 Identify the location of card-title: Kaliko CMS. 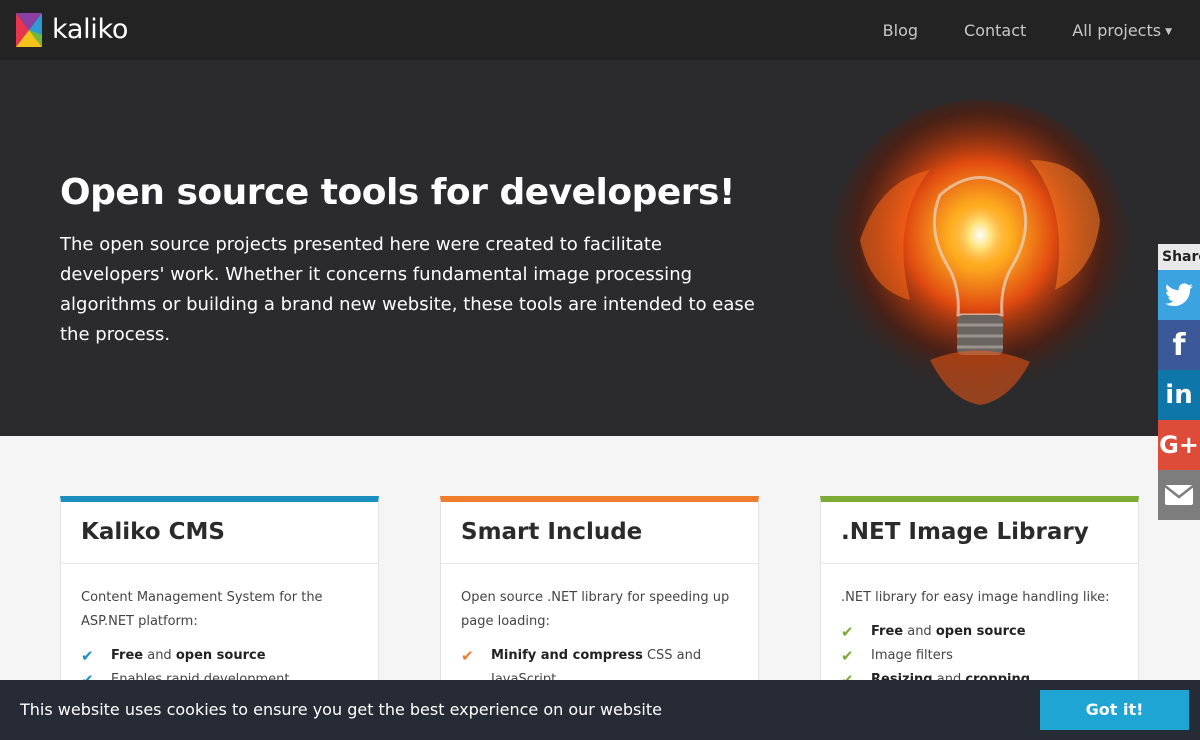
(219, 533).